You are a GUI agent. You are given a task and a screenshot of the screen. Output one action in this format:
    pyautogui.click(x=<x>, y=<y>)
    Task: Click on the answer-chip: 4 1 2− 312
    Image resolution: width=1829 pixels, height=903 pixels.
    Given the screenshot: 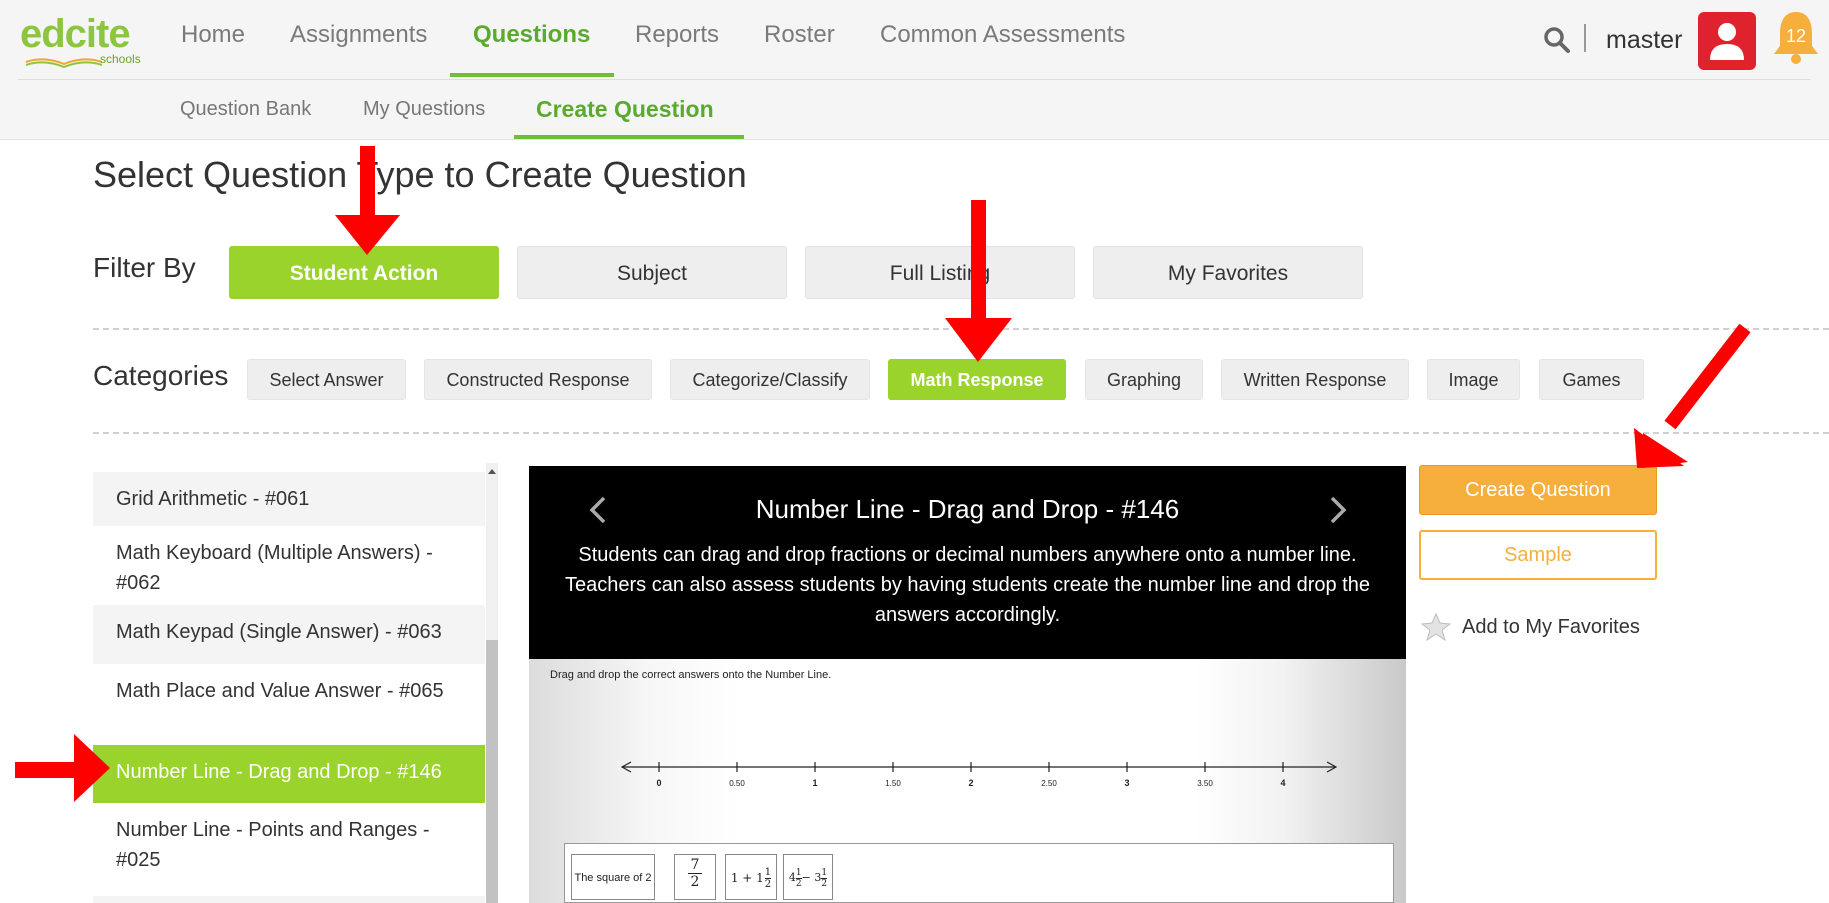 What is the action you would take?
    pyautogui.click(x=808, y=877)
    